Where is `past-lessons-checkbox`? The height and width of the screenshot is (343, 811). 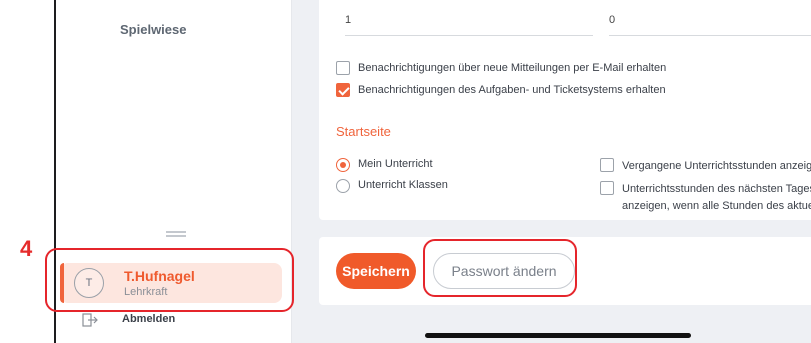 past-lessons-checkbox is located at coordinates (607, 165).